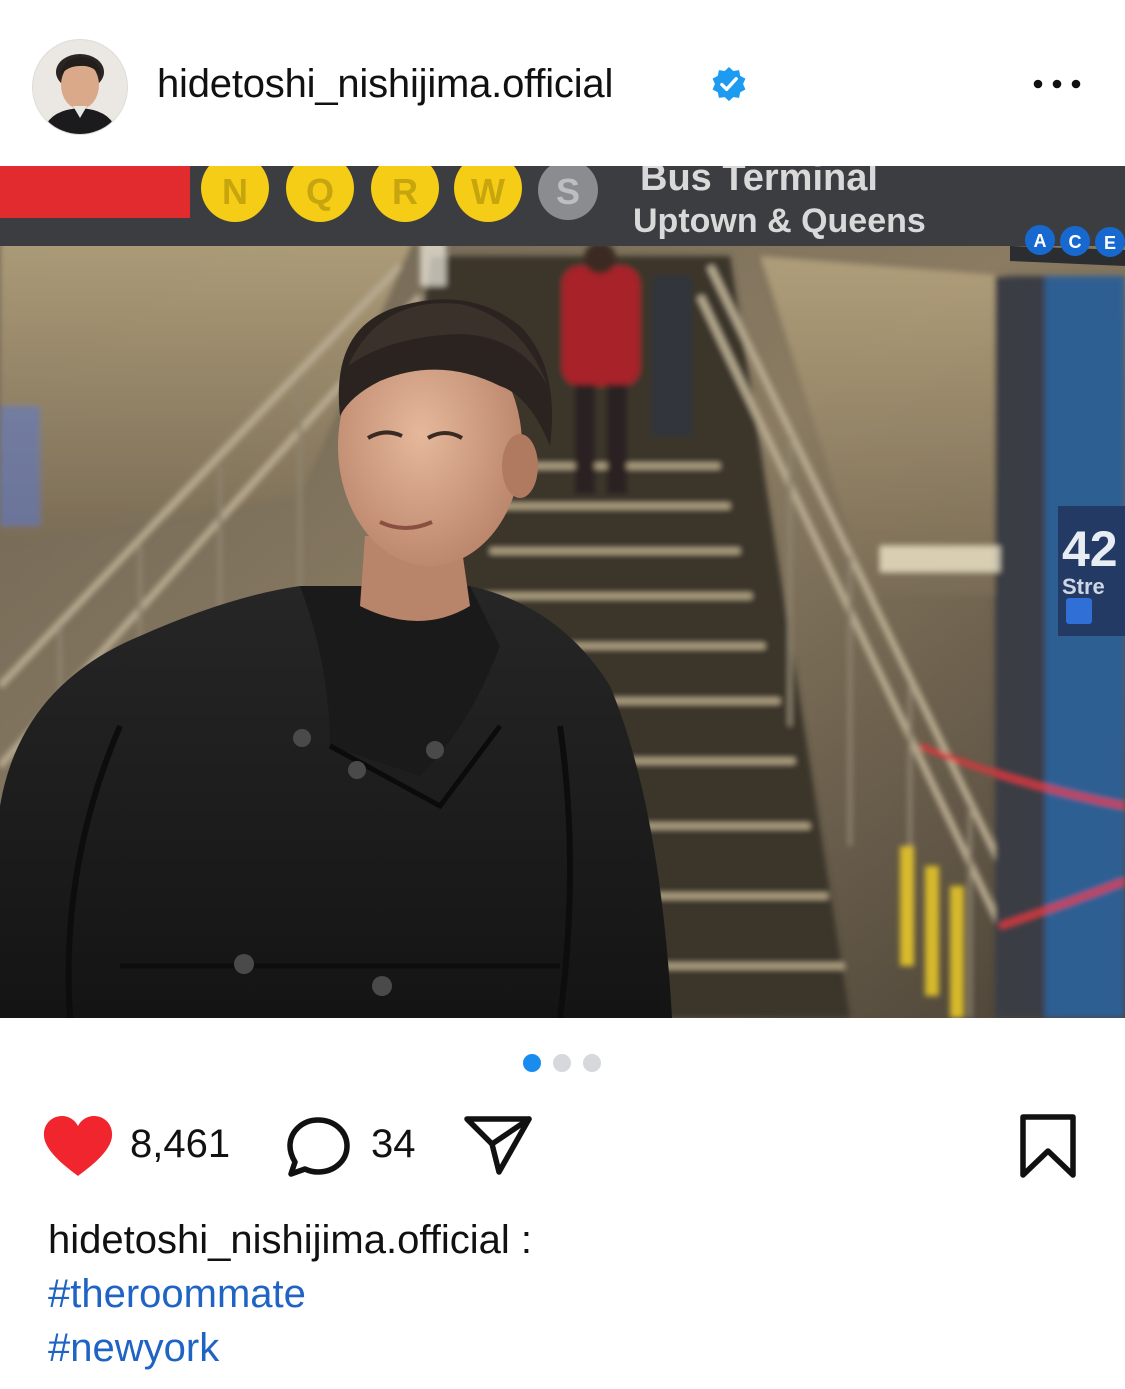  What do you see at coordinates (1048, 1146) in the screenshot?
I see `bookmark-icon` at bounding box center [1048, 1146].